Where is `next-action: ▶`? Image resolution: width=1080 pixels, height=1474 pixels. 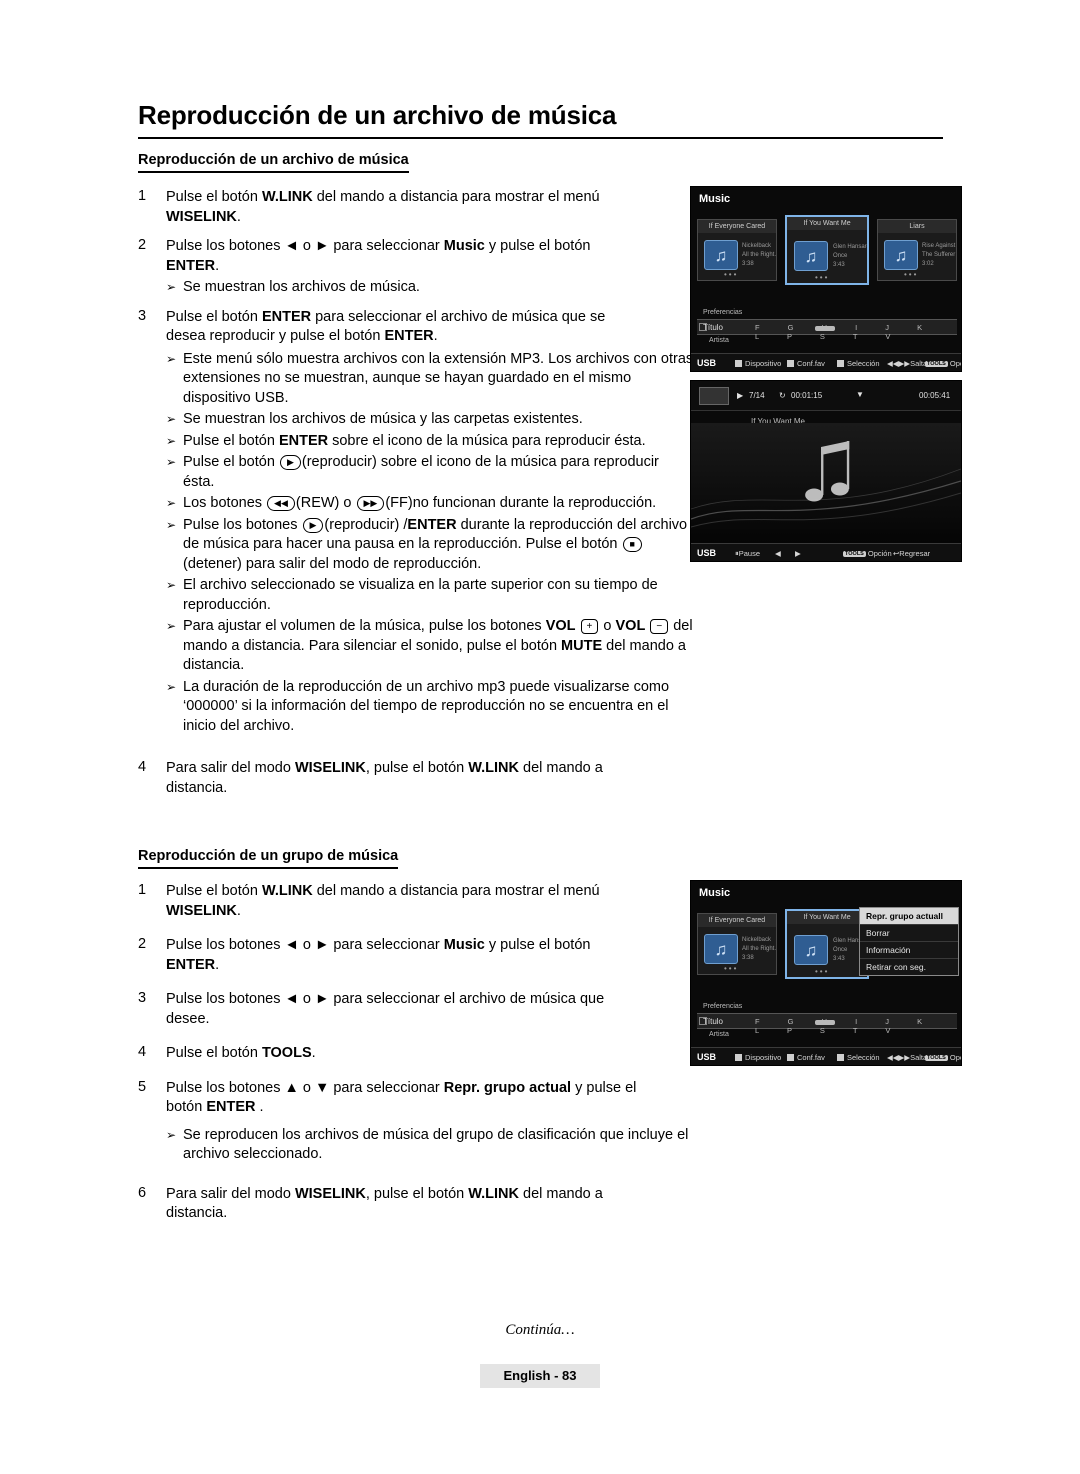
next-action: ▶ is located at coordinates (798, 553).